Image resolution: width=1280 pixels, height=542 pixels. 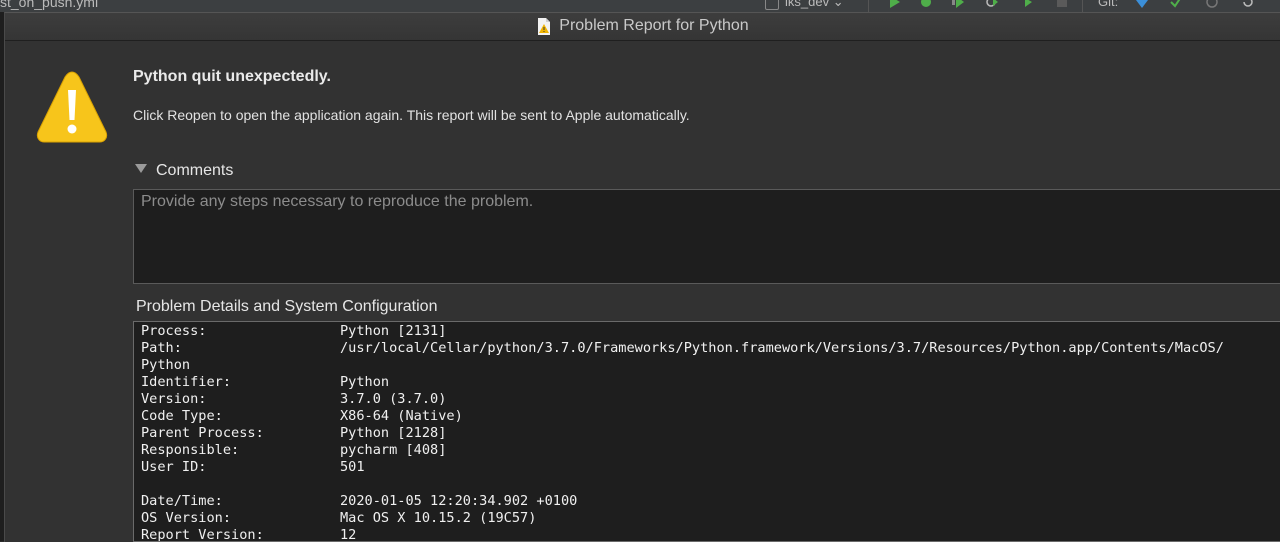 What do you see at coordinates (654, 25) in the screenshot?
I see `window-title: Problem Report for Python` at bounding box center [654, 25].